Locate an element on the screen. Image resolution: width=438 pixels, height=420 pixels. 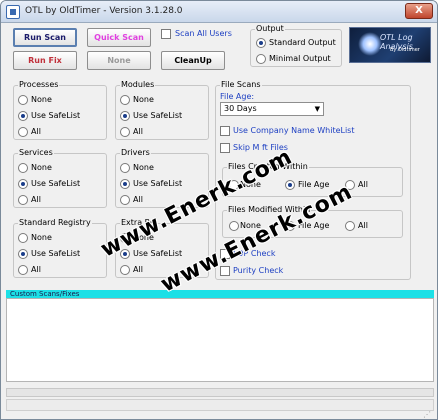
run-scan-button: Run Scan is located at coordinates (45, 37).